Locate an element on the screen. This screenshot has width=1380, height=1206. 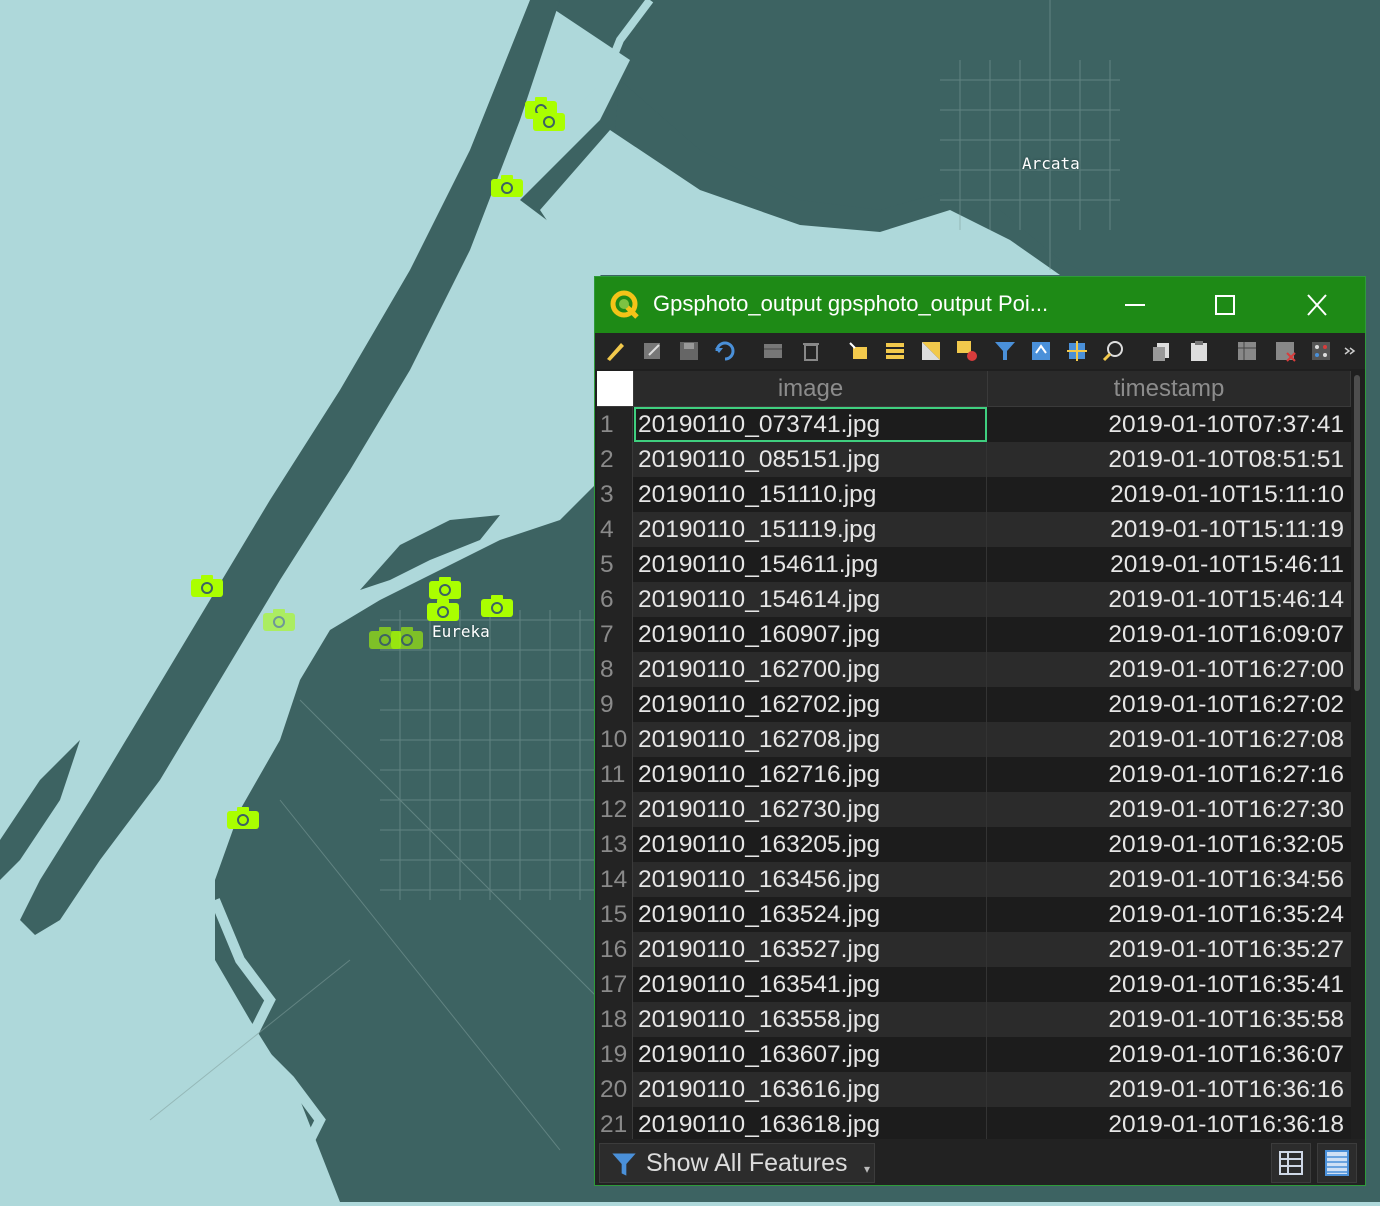
row-number: 12 is located at coordinates (615, 809).